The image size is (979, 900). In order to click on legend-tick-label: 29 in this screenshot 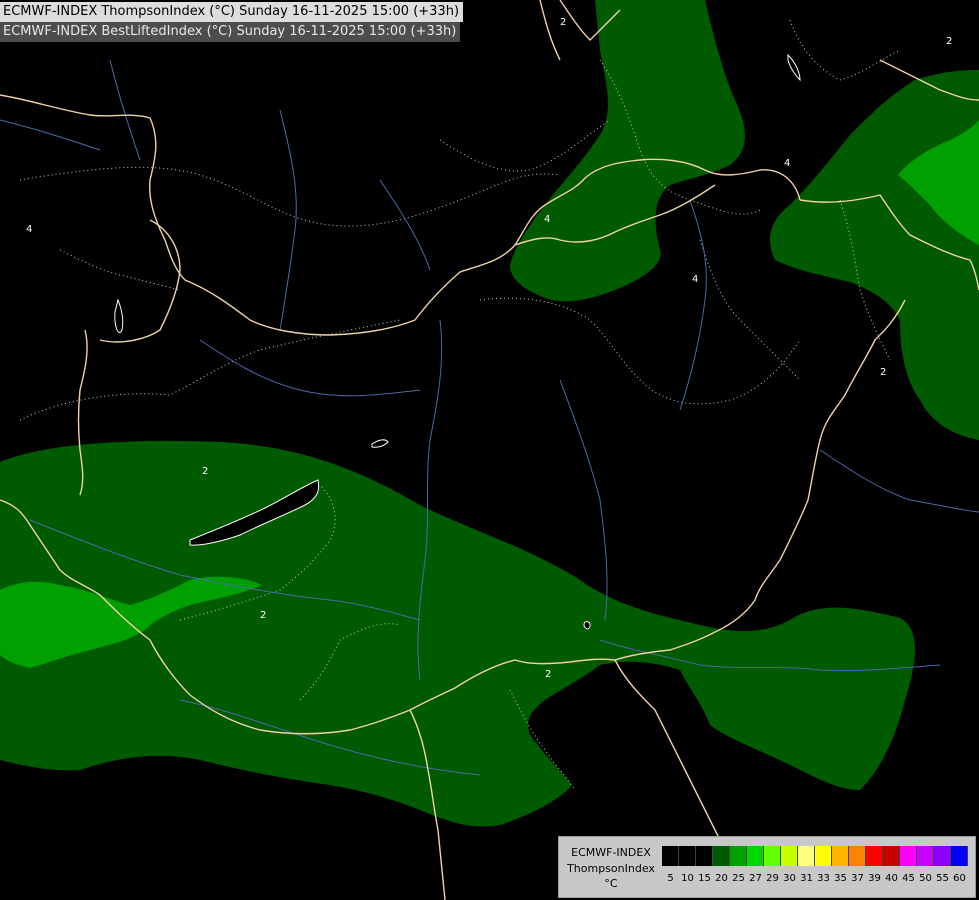, I will do `click(772, 878)`.